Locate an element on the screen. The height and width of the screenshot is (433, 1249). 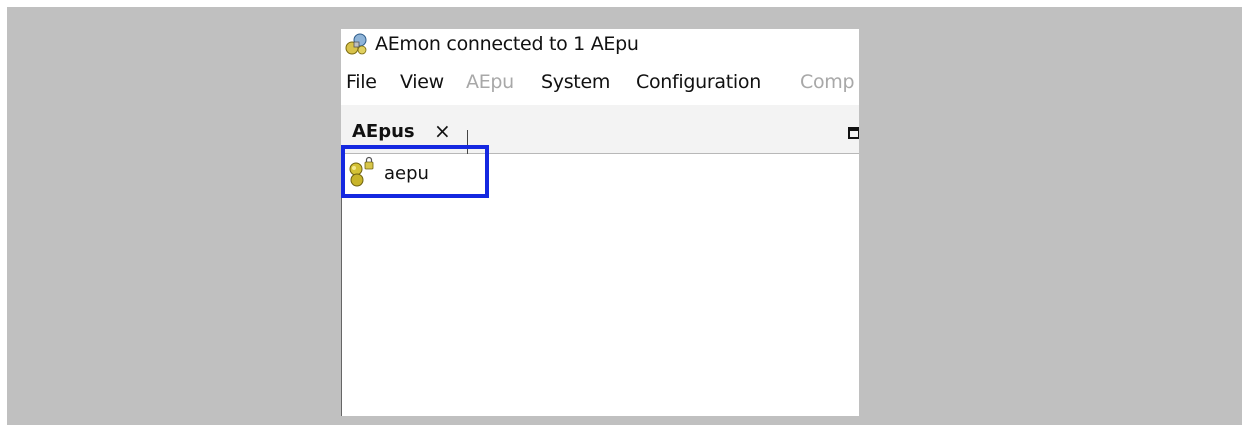
menu-aepu: AEpu is located at coordinates (490, 82).